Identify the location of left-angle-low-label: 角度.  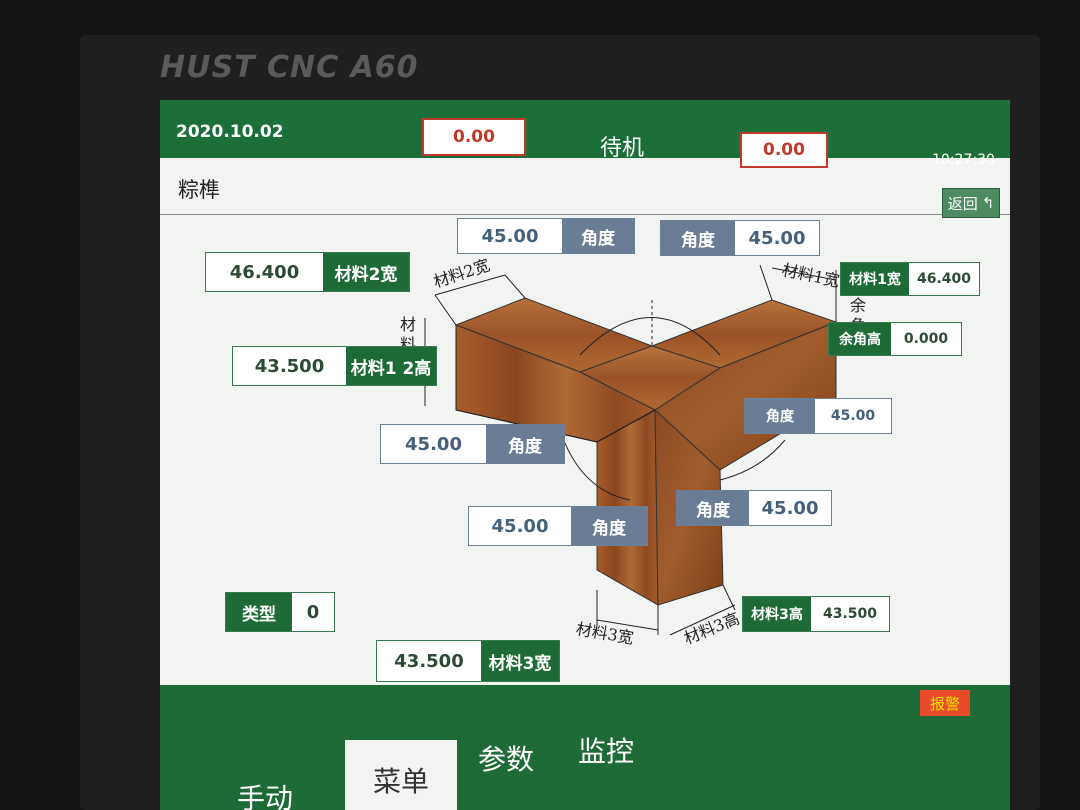
(609, 526).